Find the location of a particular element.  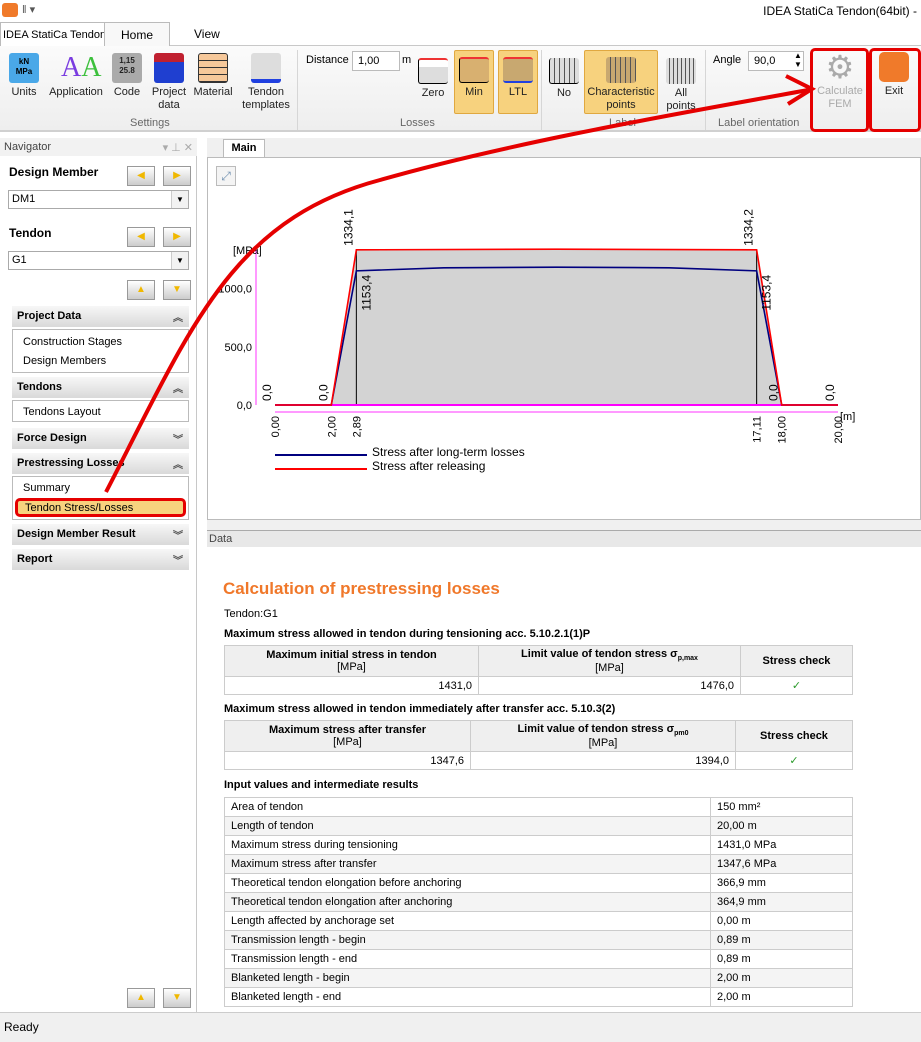

table-row: Blanketed length - begin 2,00 m is located at coordinates (538, 978).